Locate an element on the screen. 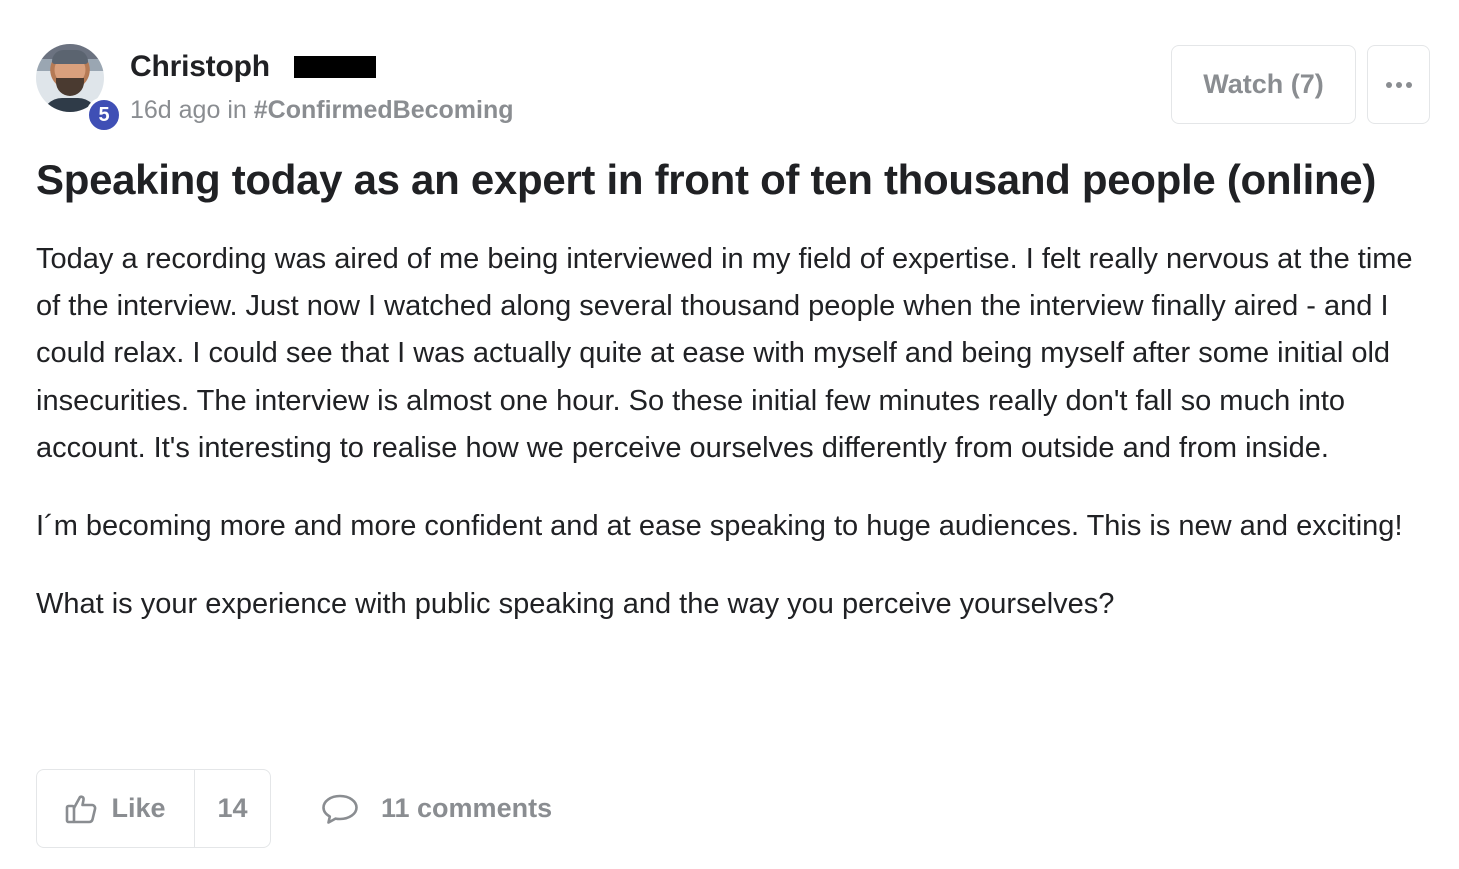 This screenshot has height=869, width=1459. like-label: Like is located at coordinates (138, 808).